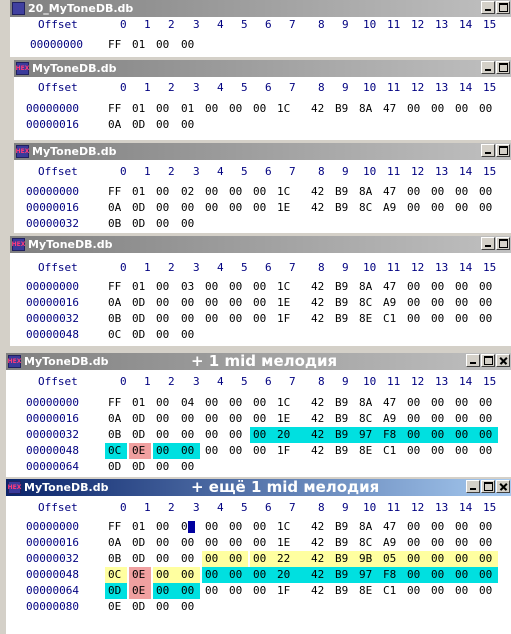 Image resolution: width=511 pixels, height=634 pixels. I want to click on hex-byte: 97, so click(365, 435).